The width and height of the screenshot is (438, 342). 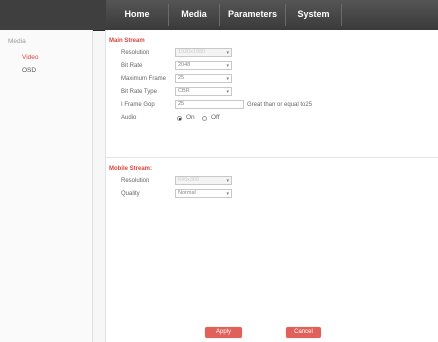 I want to click on mobile-resolution-label: Resolution, so click(x=135, y=181).